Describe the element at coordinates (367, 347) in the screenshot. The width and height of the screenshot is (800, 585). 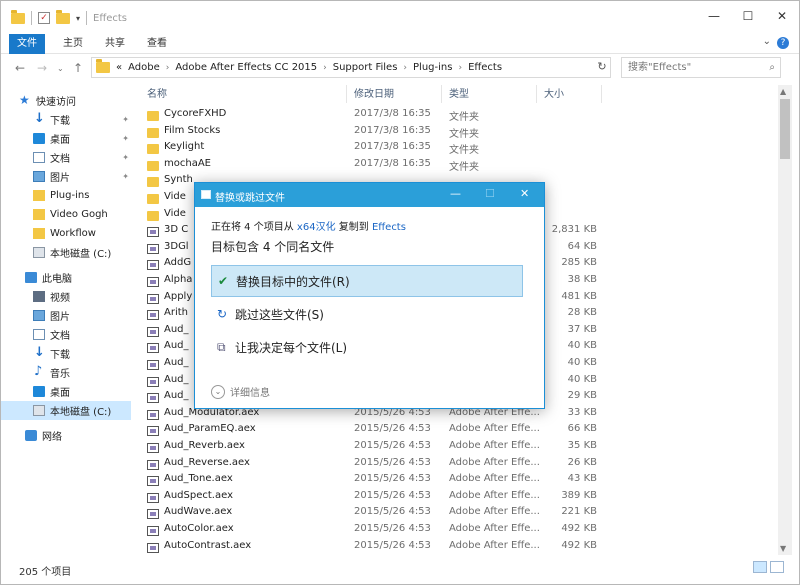
I see `decide-each-file-option: ⧉ 让我决定每个文件(L)` at that location.